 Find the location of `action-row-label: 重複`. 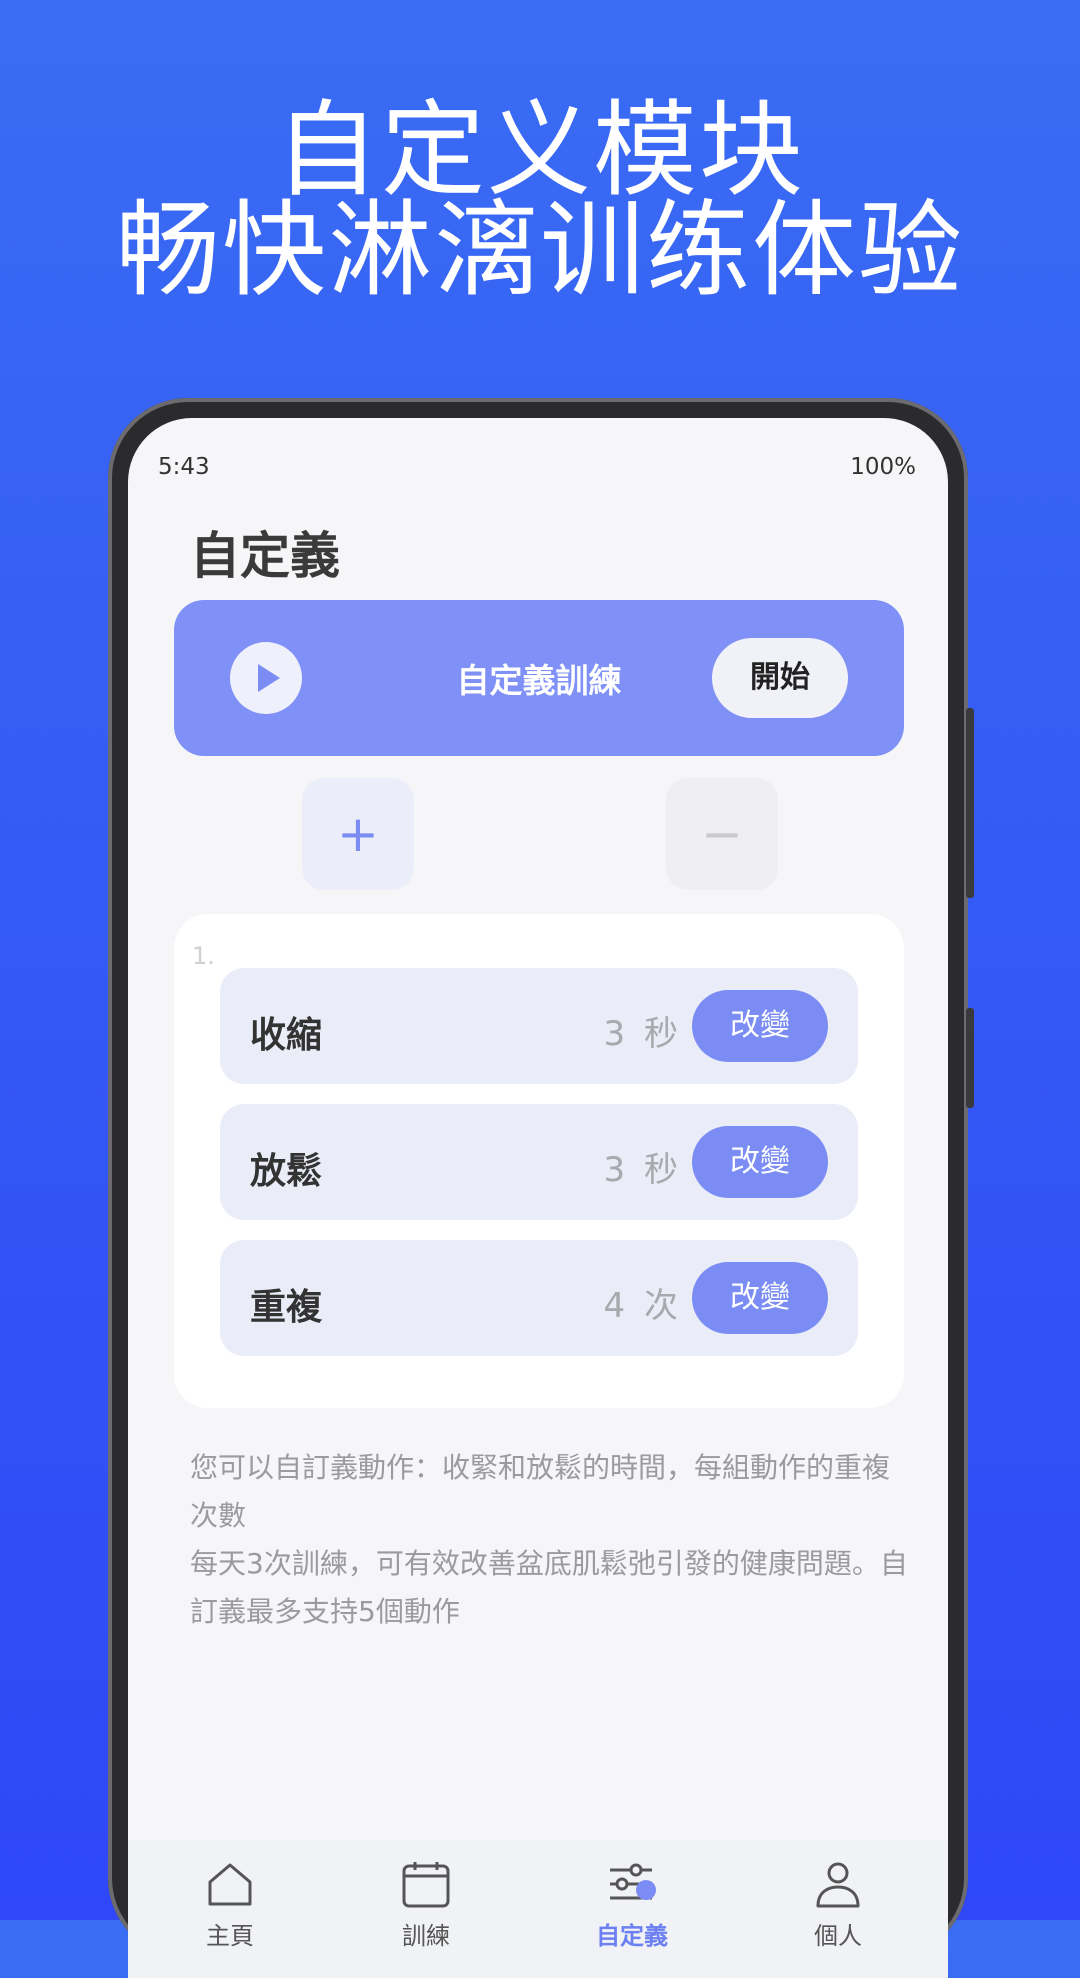

action-row-label: 重複 is located at coordinates (286, 1307).